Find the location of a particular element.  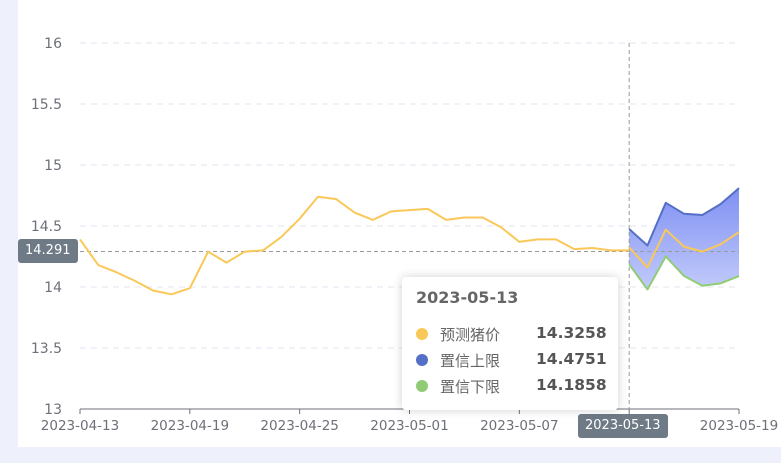

tooltip-title: 2023-05-13 is located at coordinates (467, 297).